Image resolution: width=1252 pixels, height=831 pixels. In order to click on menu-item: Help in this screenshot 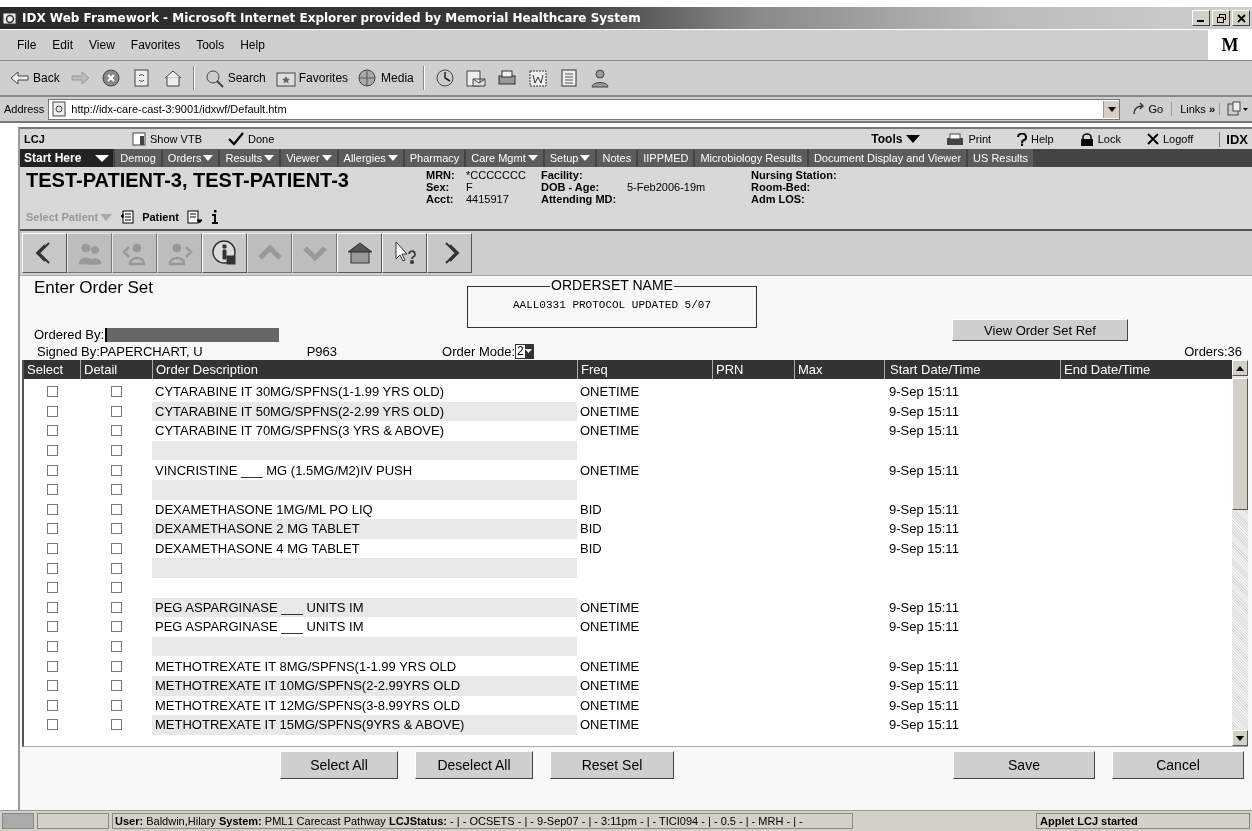, I will do `click(252, 45)`.